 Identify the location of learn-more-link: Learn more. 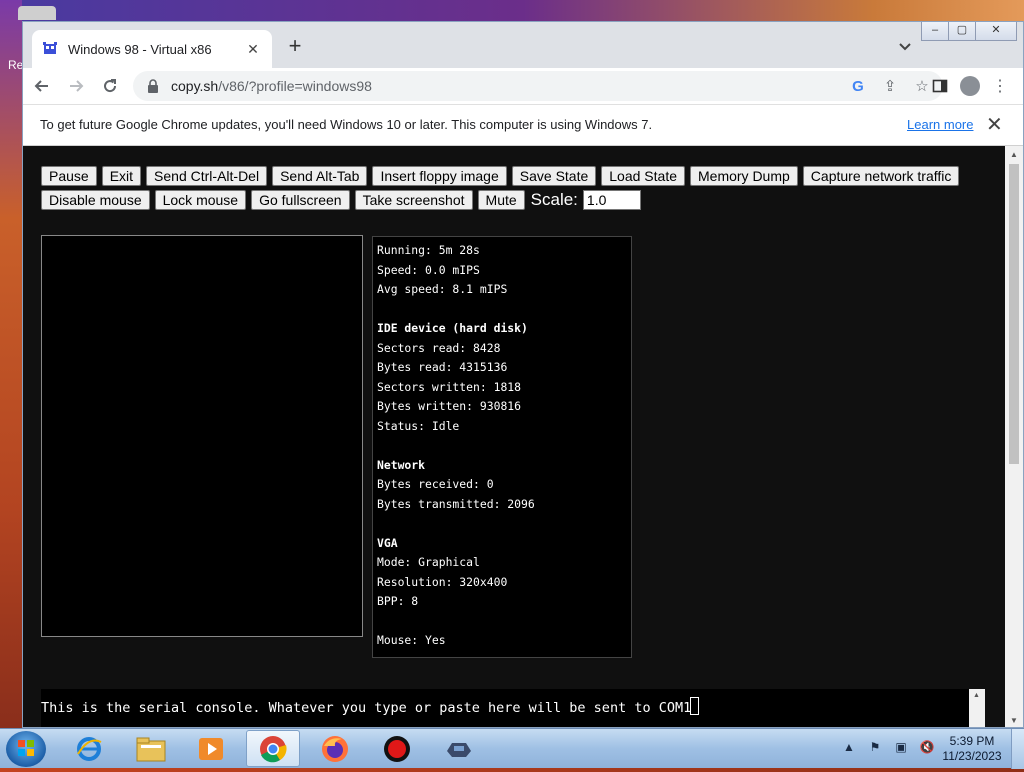
(940, 124).